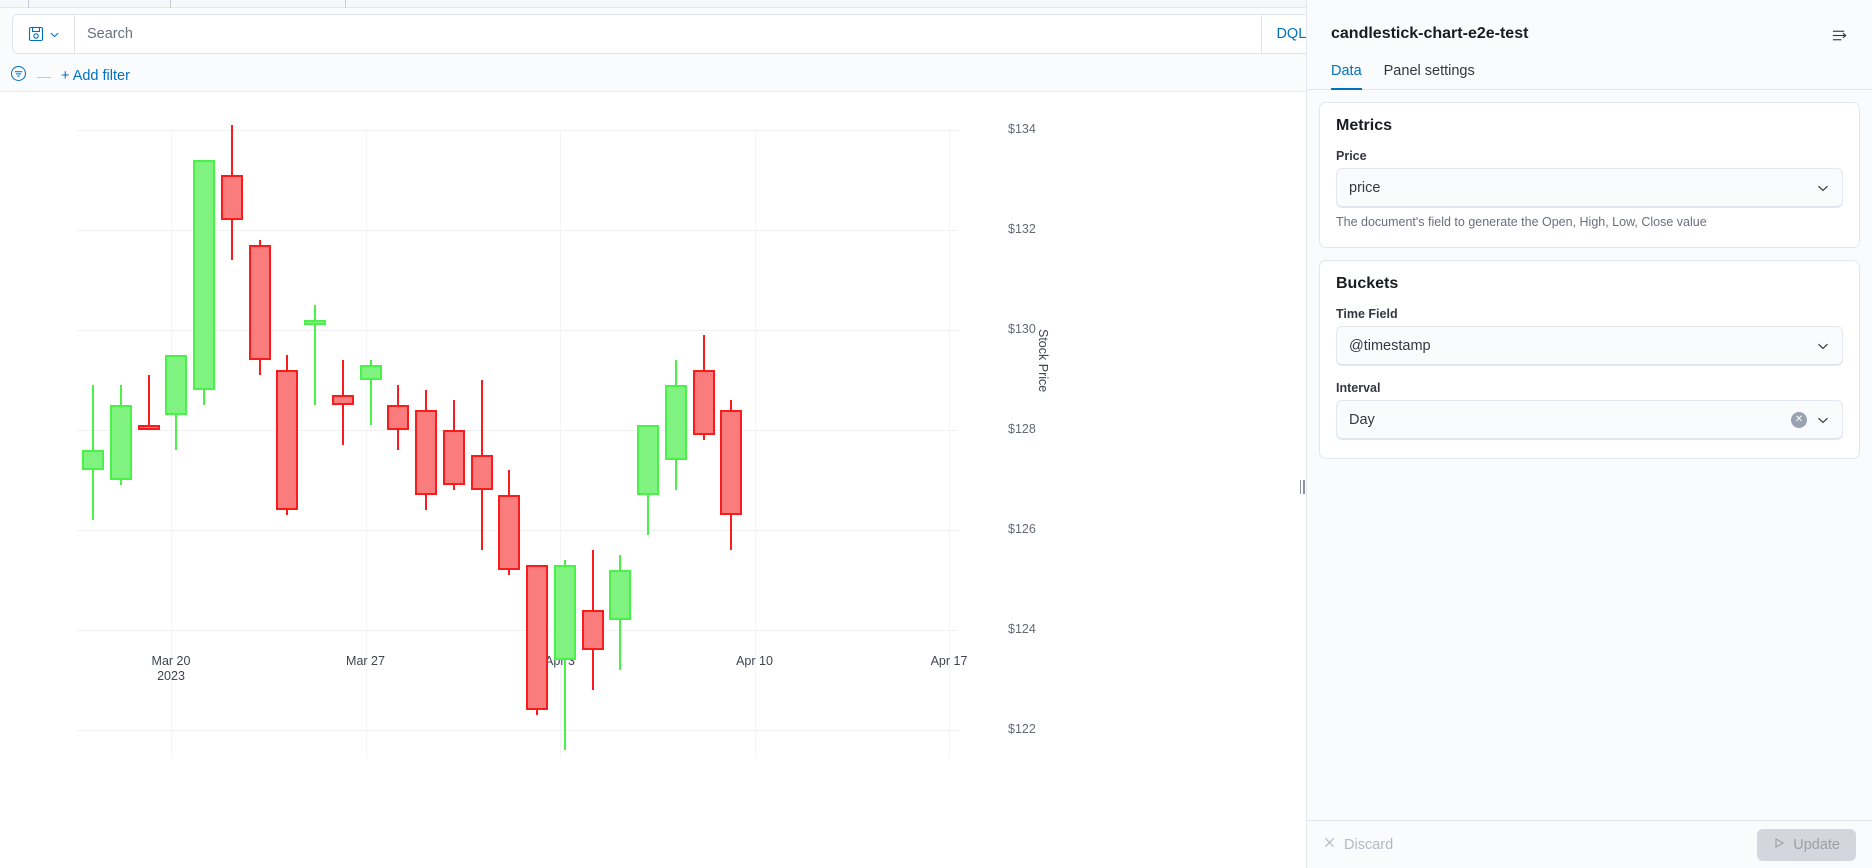 This screenshot has height=868, width=1872. What do you see at coordinates (1839, 37) in the screenshot?
I see `collapse-panel-icon` at bounding box center [1839, 37].